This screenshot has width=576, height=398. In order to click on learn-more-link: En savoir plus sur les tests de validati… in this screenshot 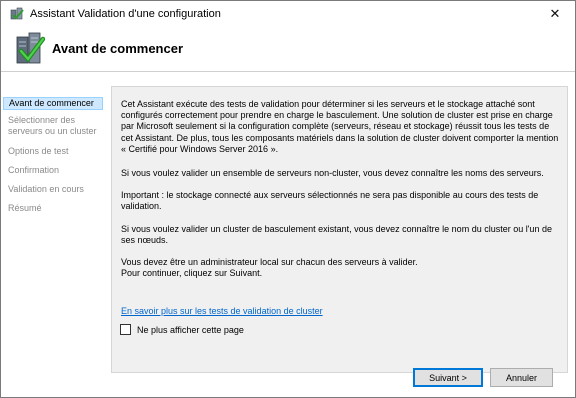, I will do `click(222, 311)`.